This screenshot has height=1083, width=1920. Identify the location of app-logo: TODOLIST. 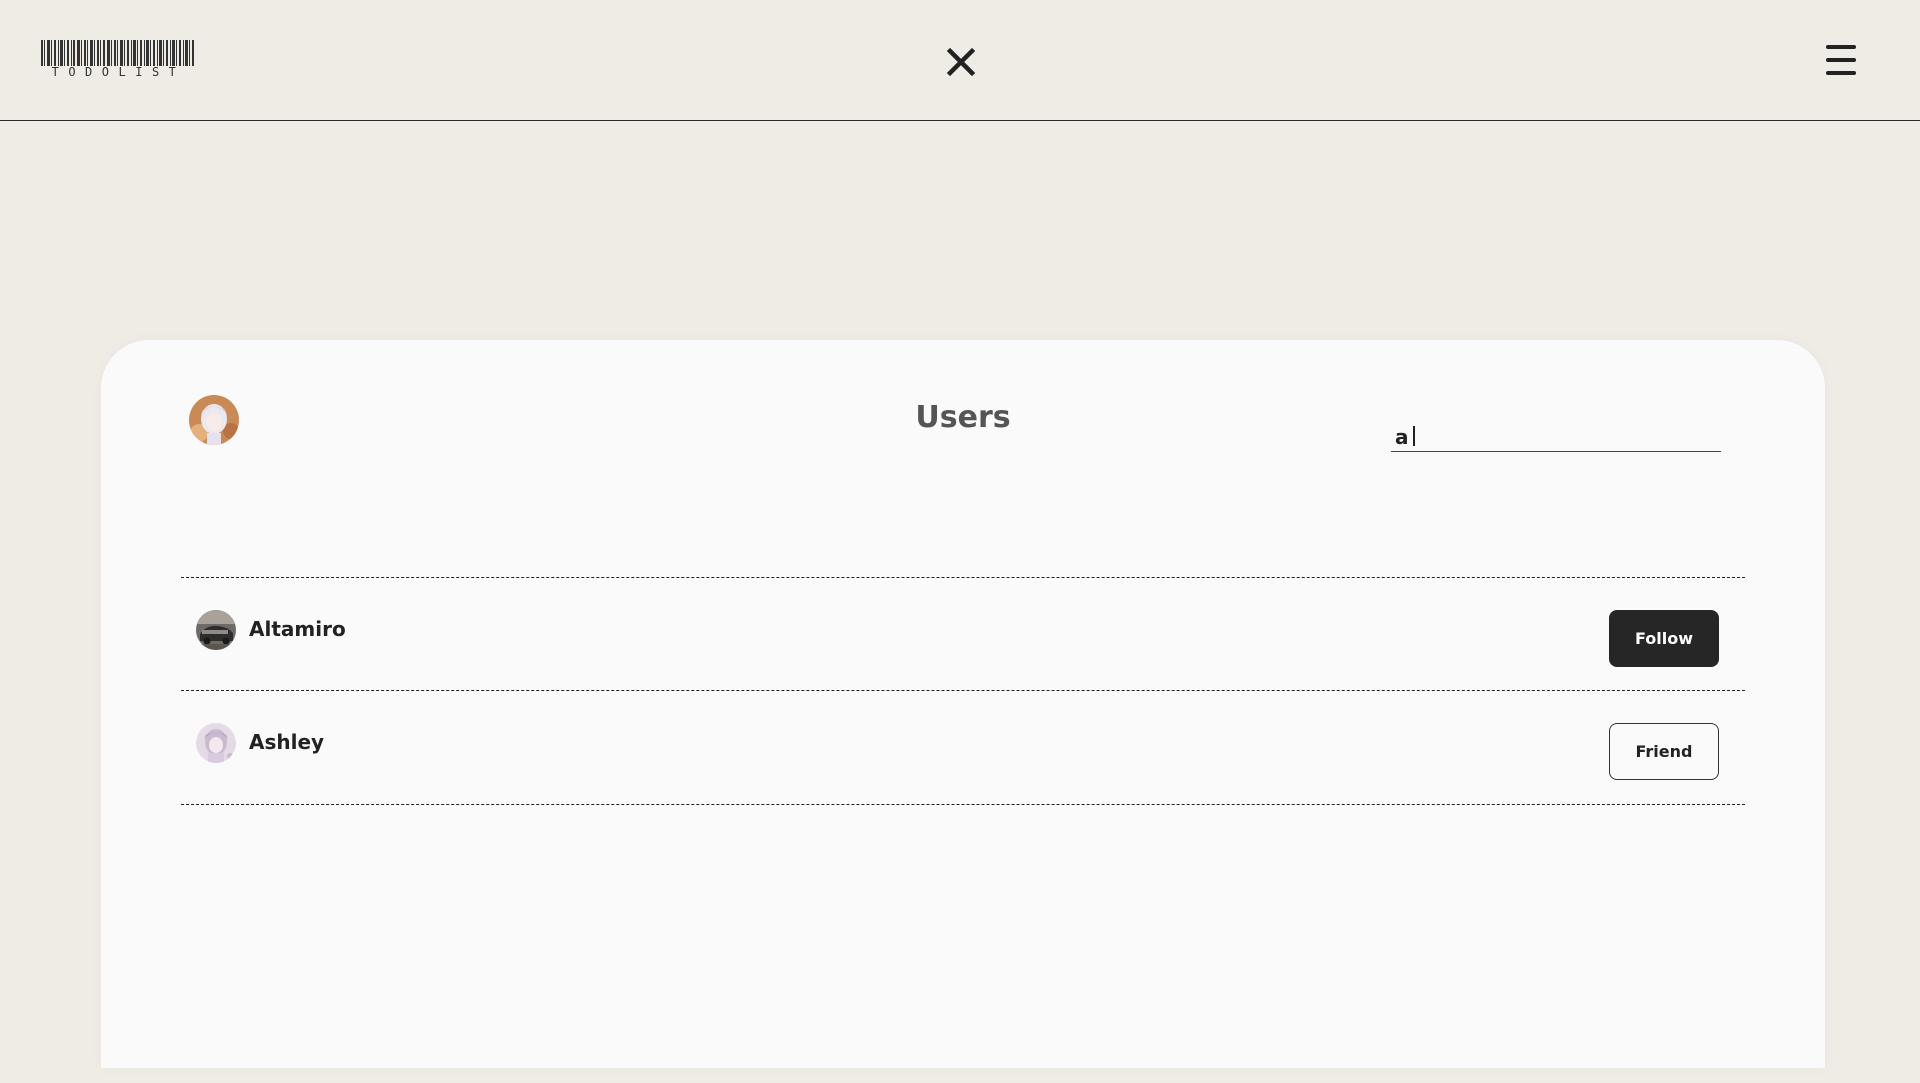
(118, 60).